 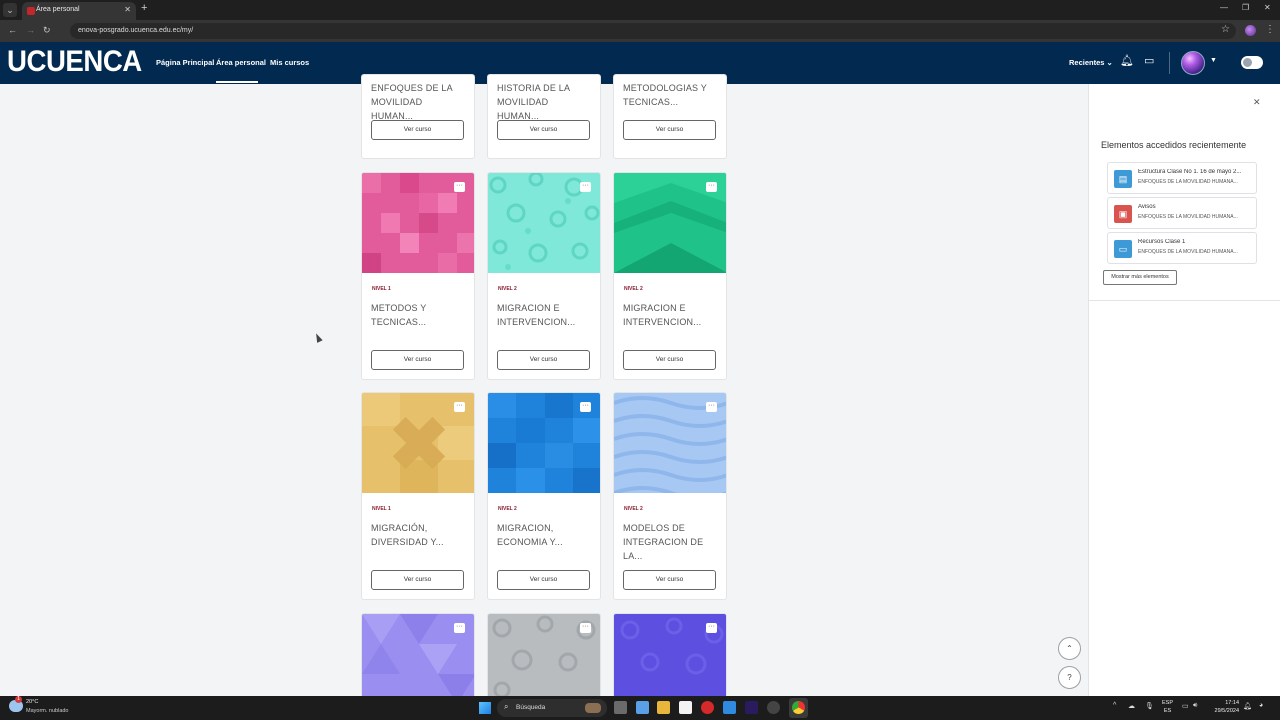 I want to click on task-view-icon, so click(x=620, y=707).